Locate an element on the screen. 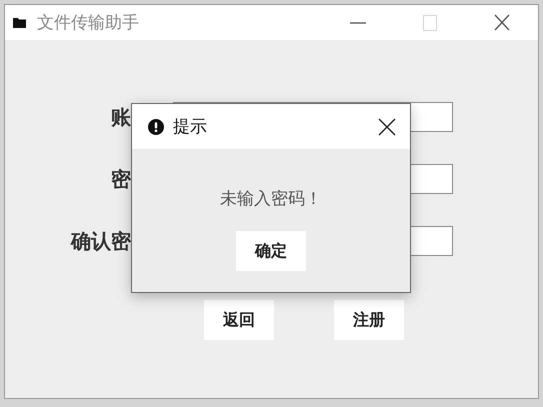 The height and width of the screenshot is (407, 543). field-label: 密 is located at coordinates (120, 179).